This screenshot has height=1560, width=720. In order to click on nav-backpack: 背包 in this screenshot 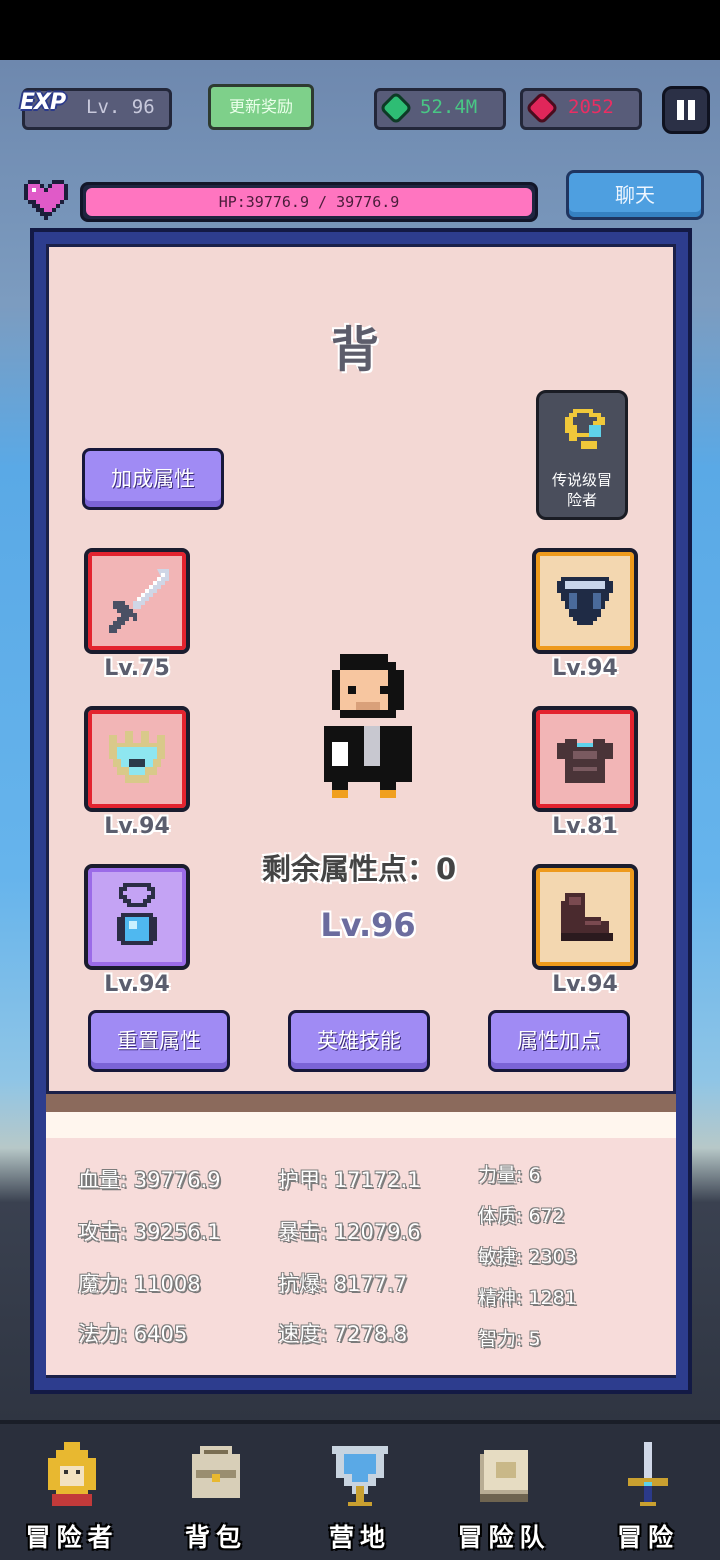, I will do `click(216, 1490)`.